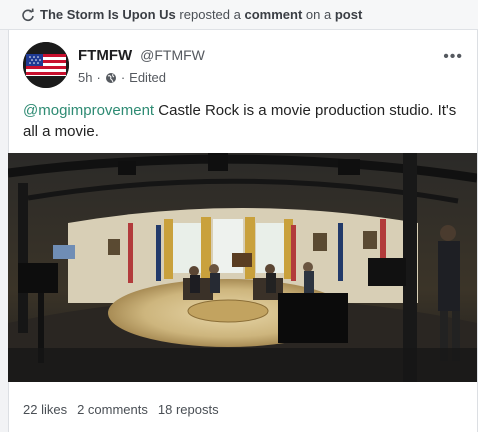 The height and width of the screenshot is (432, 478). I want to click on edited-label: Edited, so click(147, 77).